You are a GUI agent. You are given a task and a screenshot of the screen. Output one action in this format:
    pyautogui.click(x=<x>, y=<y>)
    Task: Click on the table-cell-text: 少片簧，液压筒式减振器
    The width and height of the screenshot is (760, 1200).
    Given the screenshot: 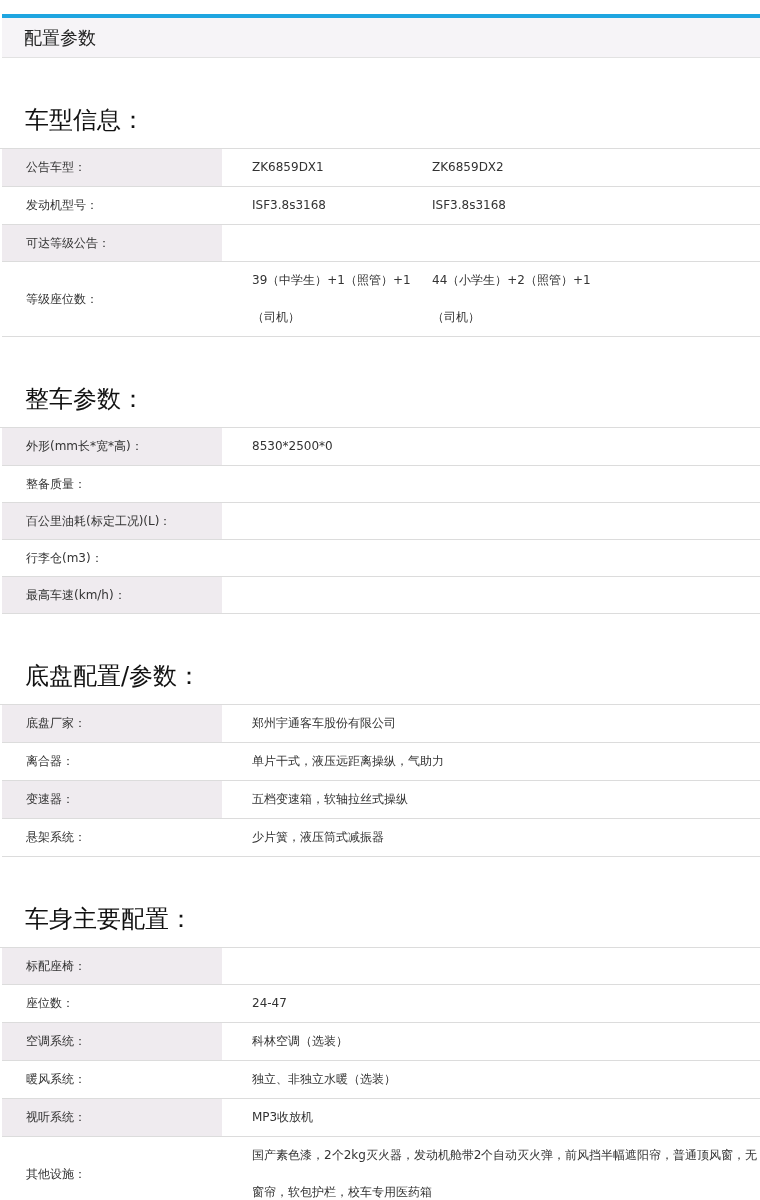 What is the action you would take?
    pyautogui.click(x=318, y=837)
    